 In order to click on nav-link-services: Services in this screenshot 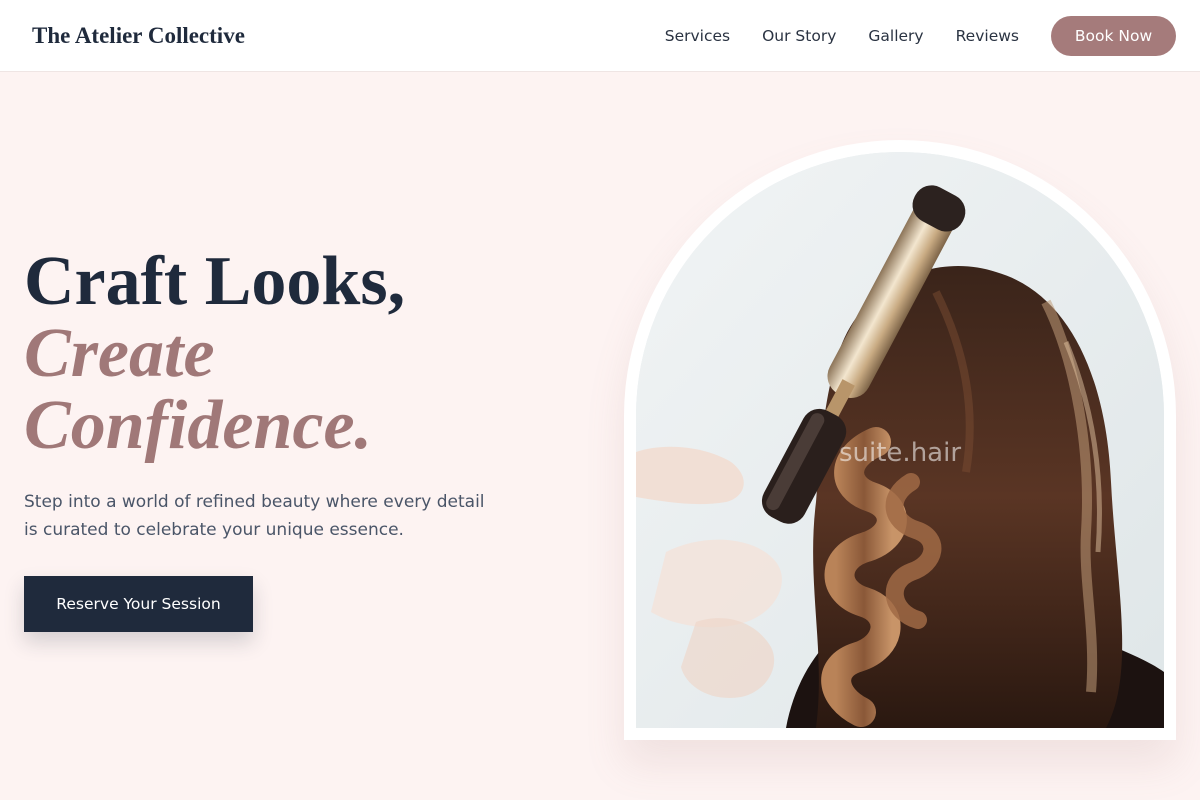, I will do `click(697, 36)`.